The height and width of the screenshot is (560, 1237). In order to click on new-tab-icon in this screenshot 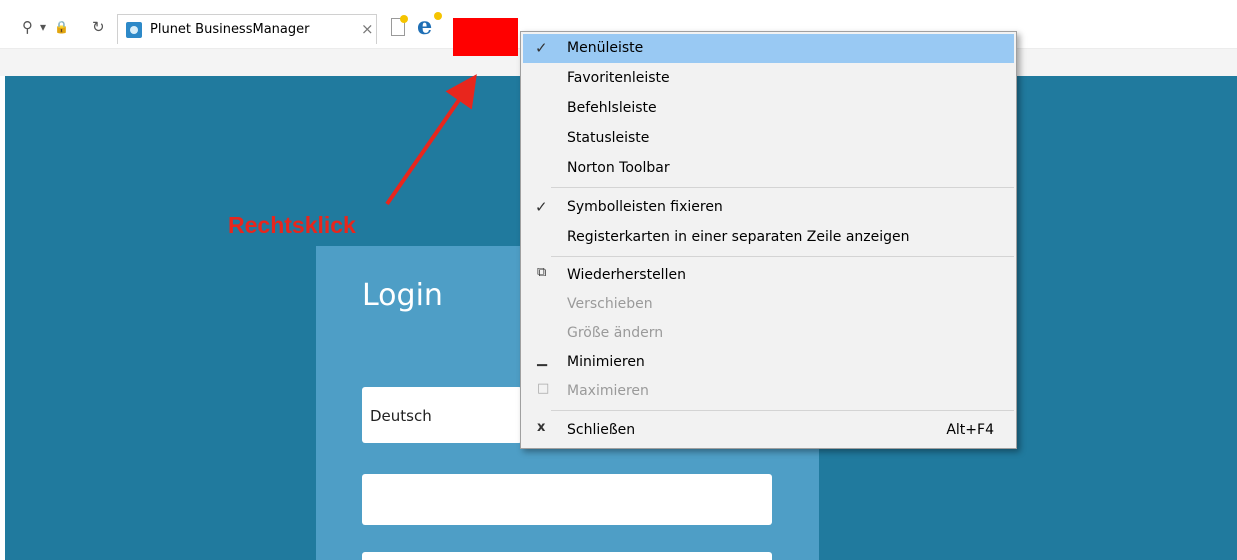, I will do `click(399, 25)`.